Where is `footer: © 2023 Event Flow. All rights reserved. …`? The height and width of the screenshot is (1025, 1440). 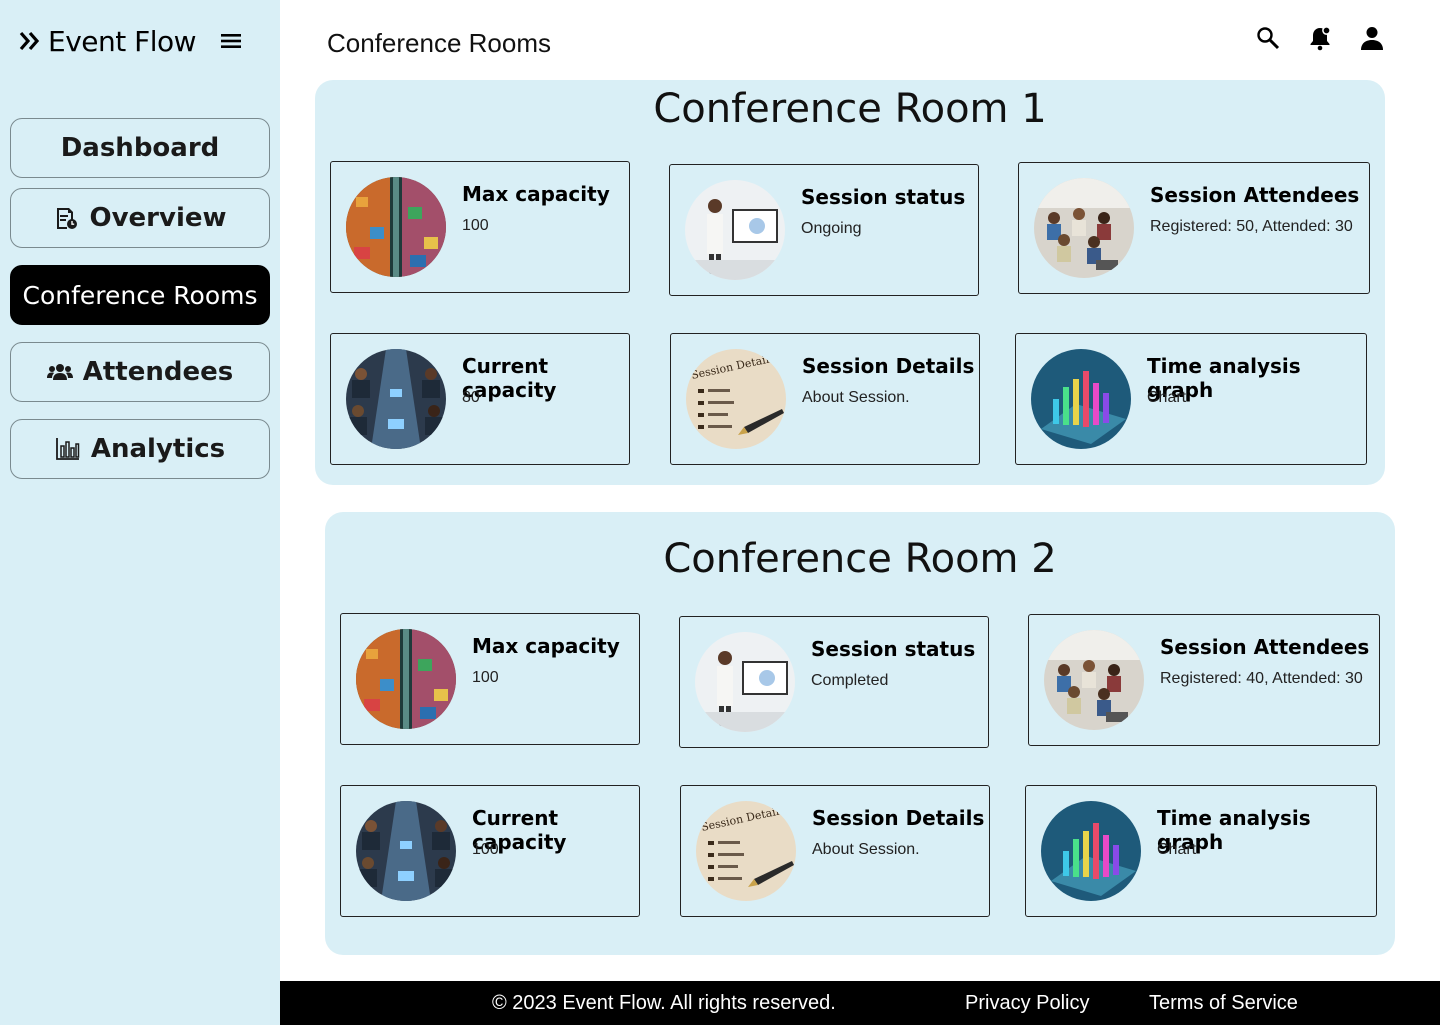
footer: © 2023 Event Flow. All rights reserved. … is located at coordinates (860, 1003).